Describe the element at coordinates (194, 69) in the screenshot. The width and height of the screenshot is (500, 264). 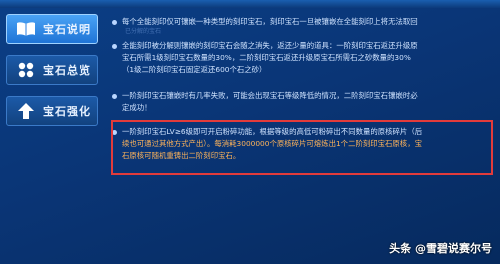
I see `rule-text: （1级二阶刻印宝石固定返还600个石之砂）` at that location.